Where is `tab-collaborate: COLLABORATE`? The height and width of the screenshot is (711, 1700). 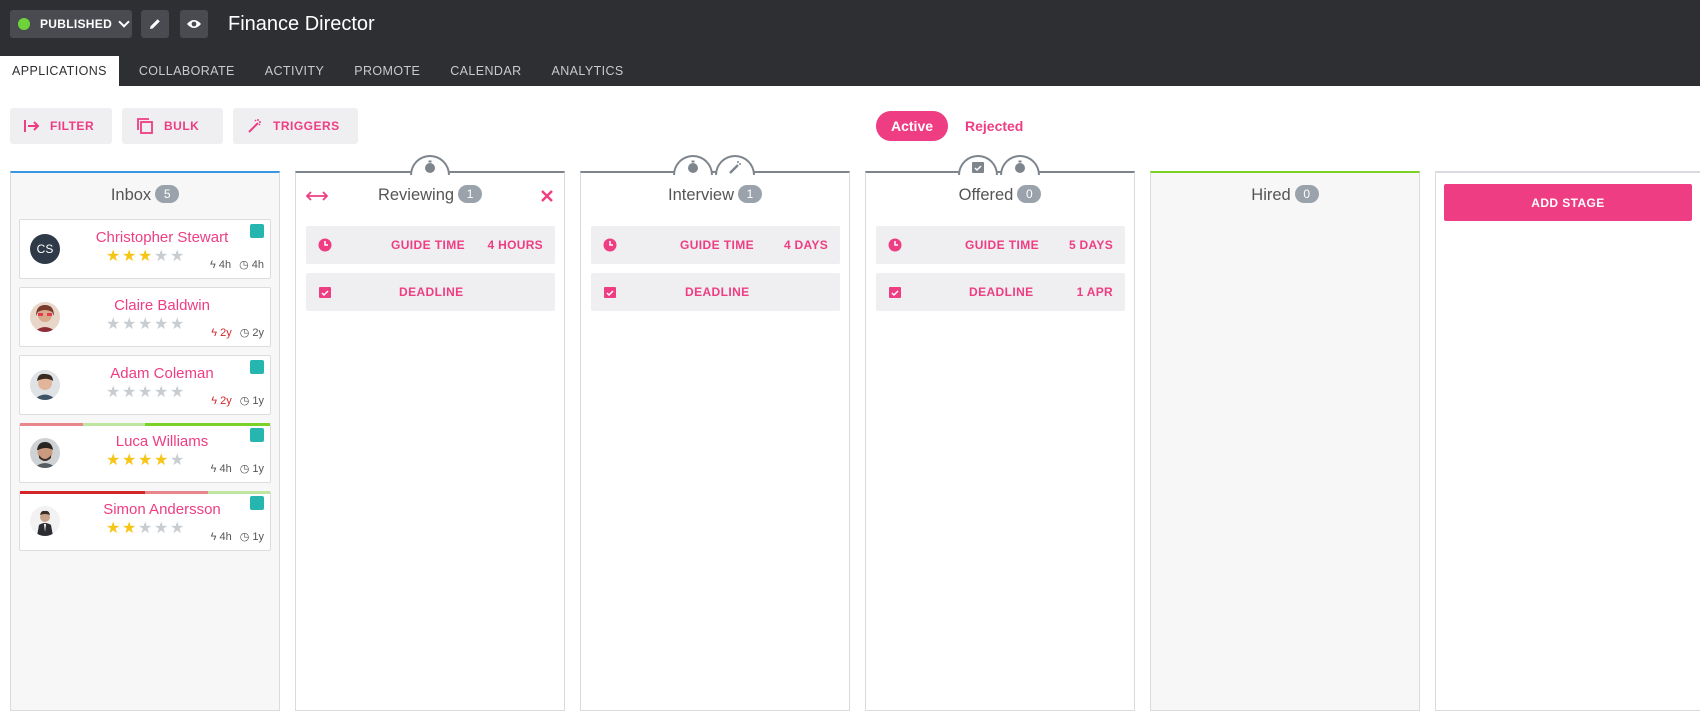
tab-collaborate: COLLABORATE is located at coordinates (187, 71).